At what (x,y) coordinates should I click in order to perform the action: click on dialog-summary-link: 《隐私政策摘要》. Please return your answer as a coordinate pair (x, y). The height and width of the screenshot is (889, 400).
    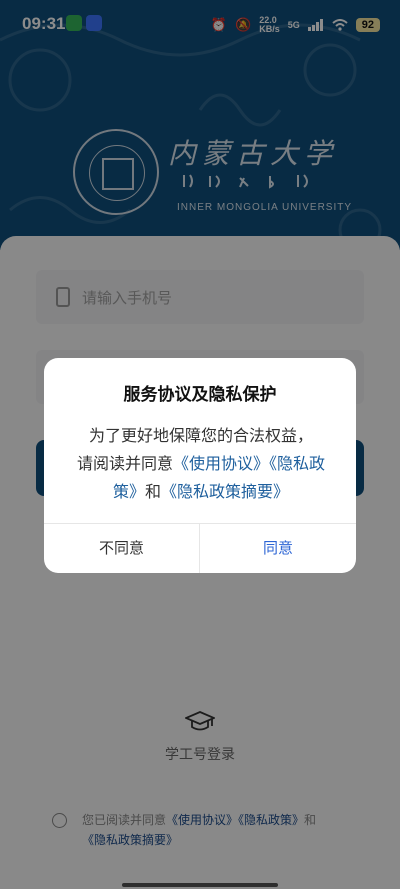
    Looking at the image, I should click on (225, 491).